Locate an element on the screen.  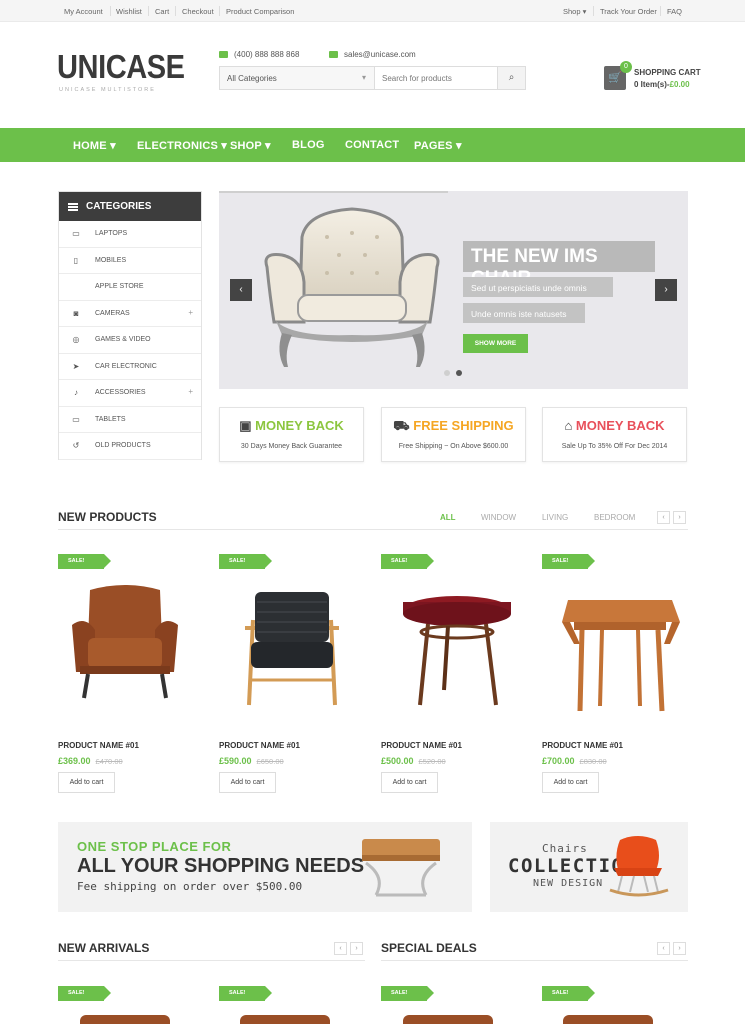
sidebar-item-apple-store: APPLE STORE is located at coordinates (130, 287).